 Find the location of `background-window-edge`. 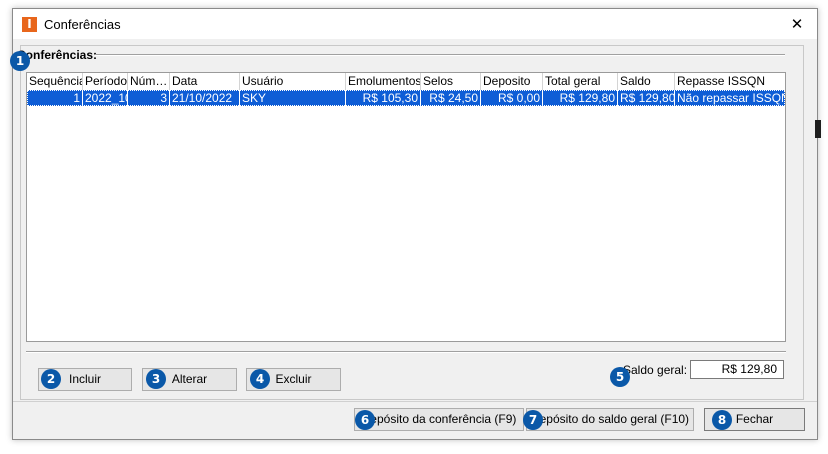

background-window-edge is located at coordinates (818, 129).